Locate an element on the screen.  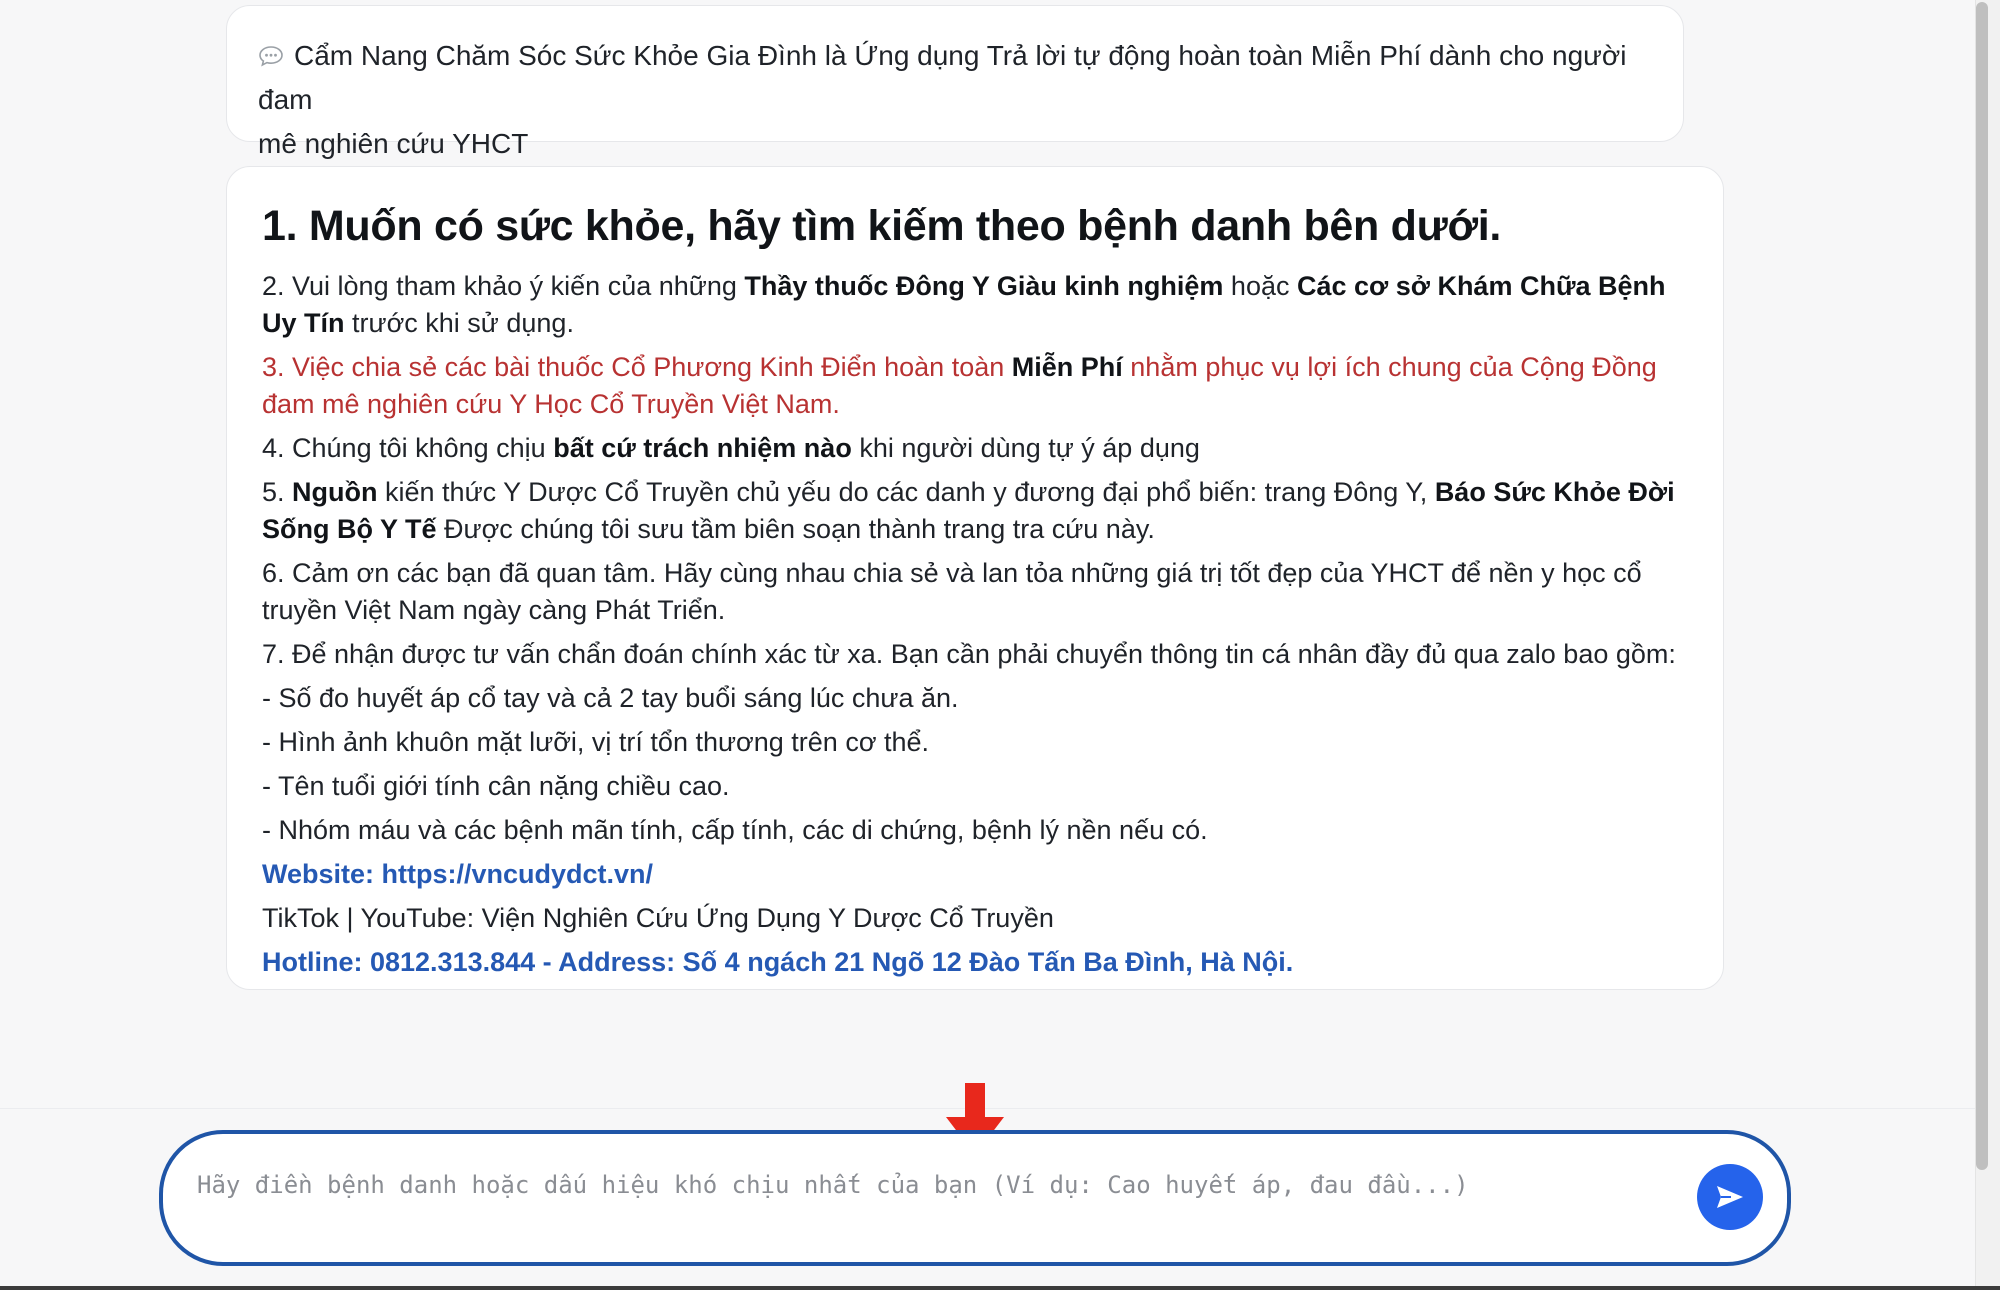
send-arrow-icon is located at coordinates (1730, 1197).